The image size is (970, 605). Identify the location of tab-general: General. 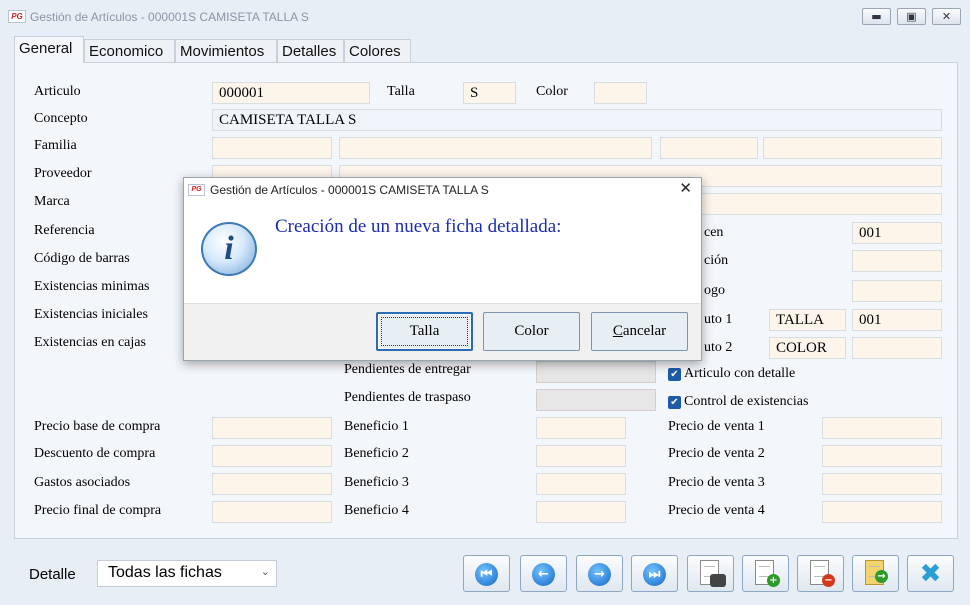
(49, 49).